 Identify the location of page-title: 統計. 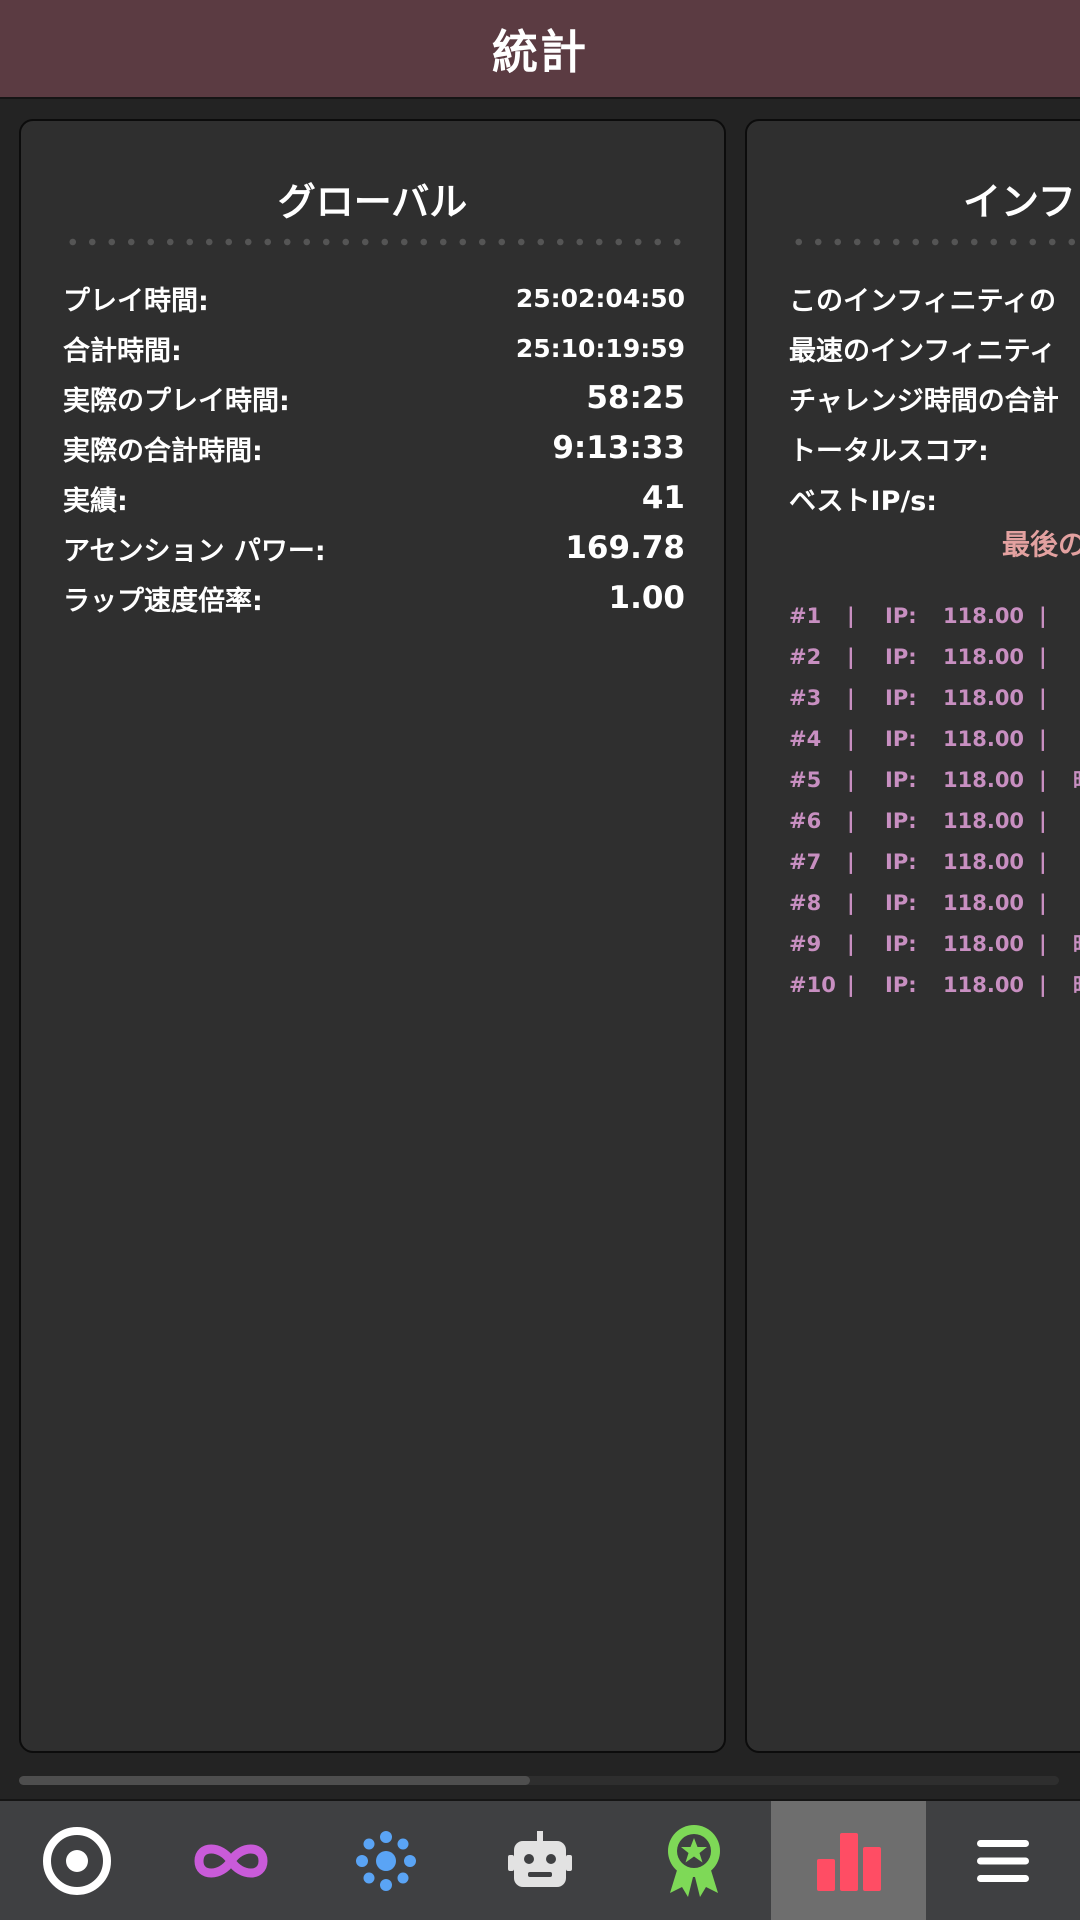
(540, 51).